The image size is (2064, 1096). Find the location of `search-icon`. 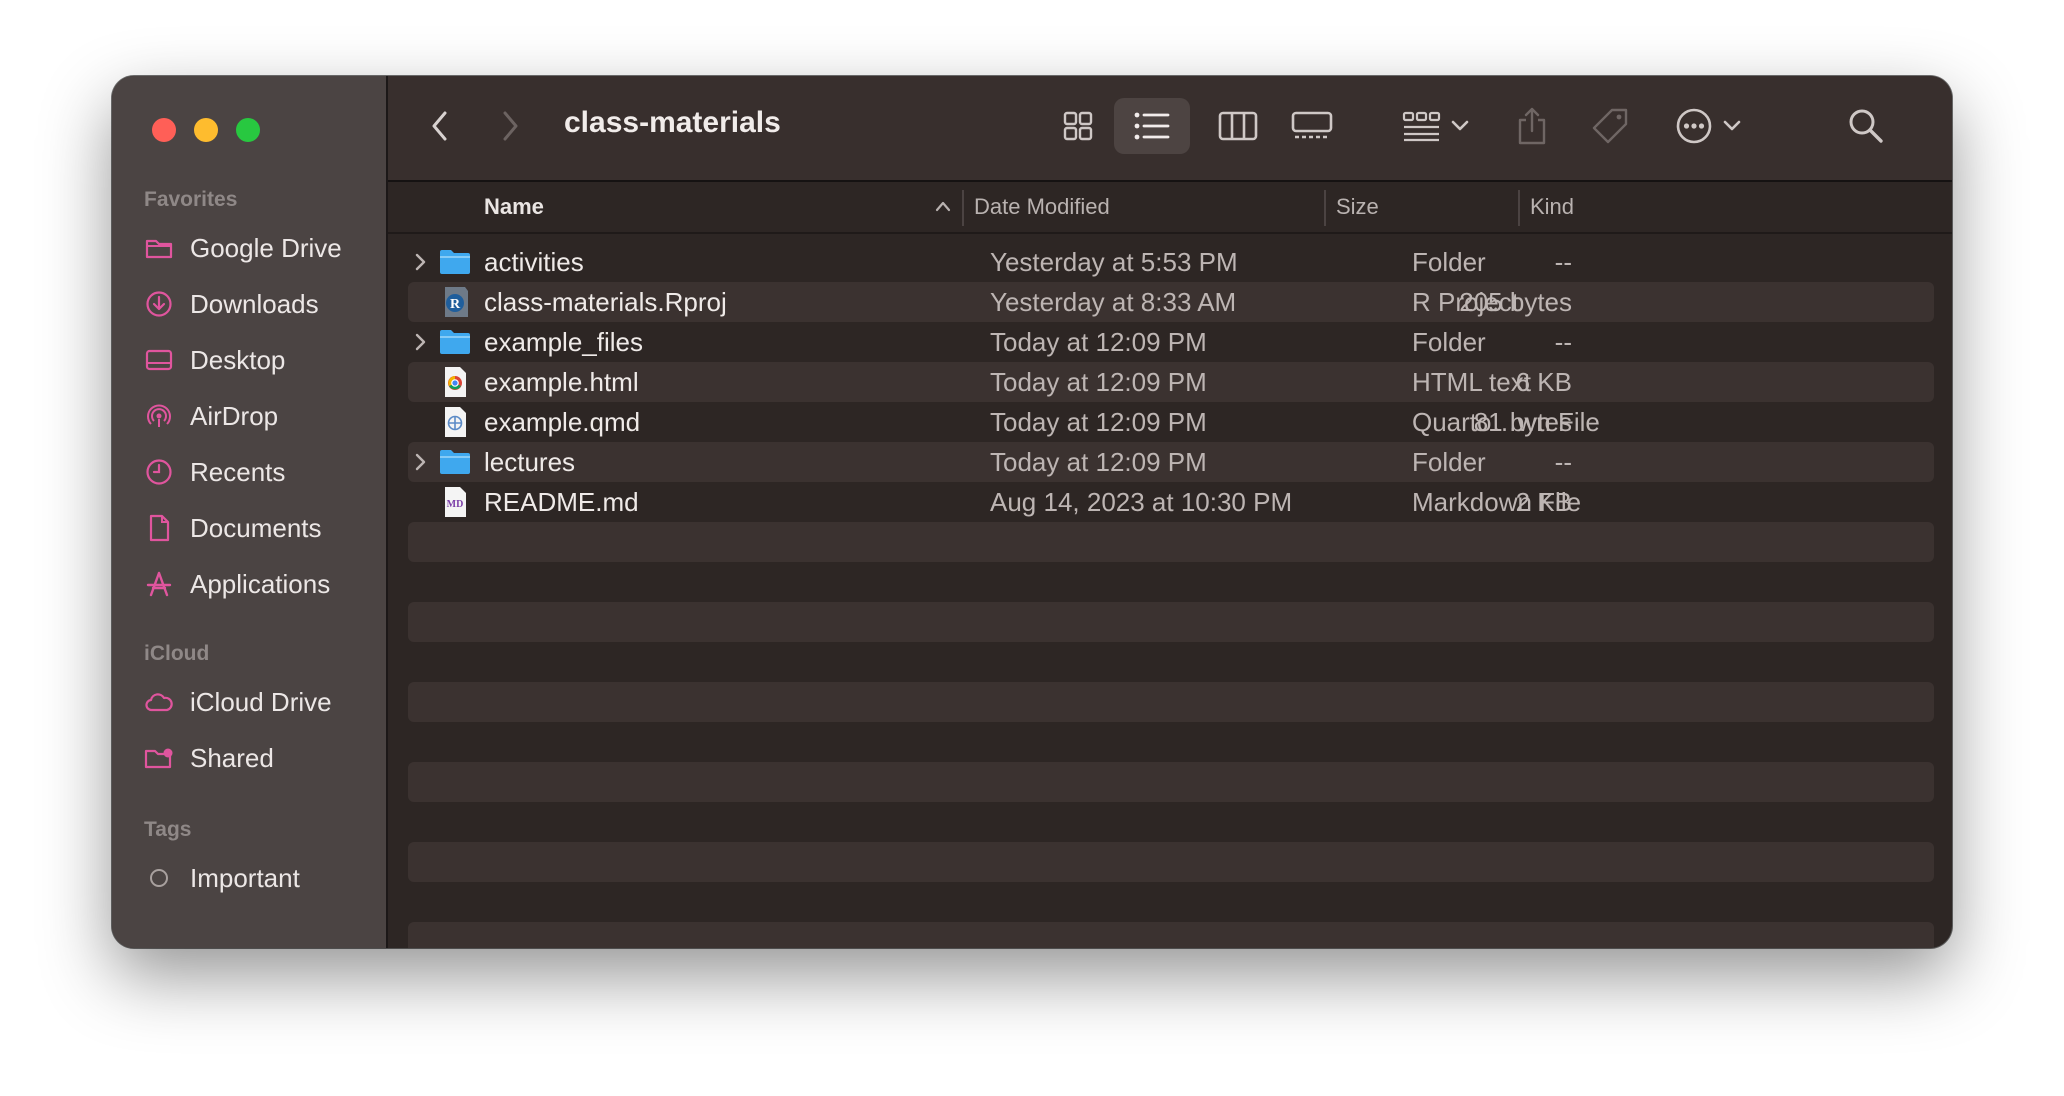

search-icon is located at coordinates (1866, 126).